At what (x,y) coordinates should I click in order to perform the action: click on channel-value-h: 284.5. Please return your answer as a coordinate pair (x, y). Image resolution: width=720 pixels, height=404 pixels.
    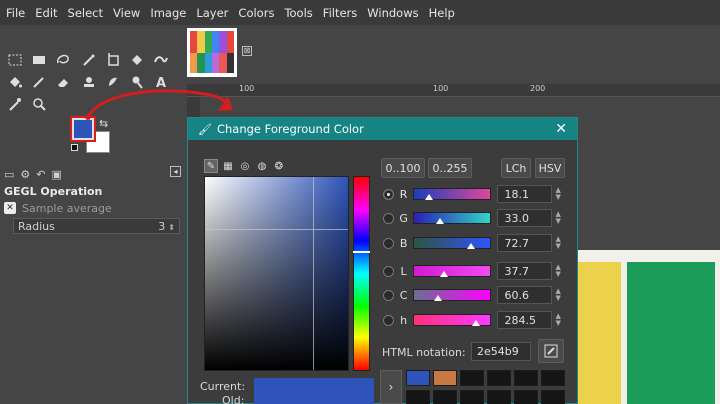
    Looking at the image, I should click on (525, 320).